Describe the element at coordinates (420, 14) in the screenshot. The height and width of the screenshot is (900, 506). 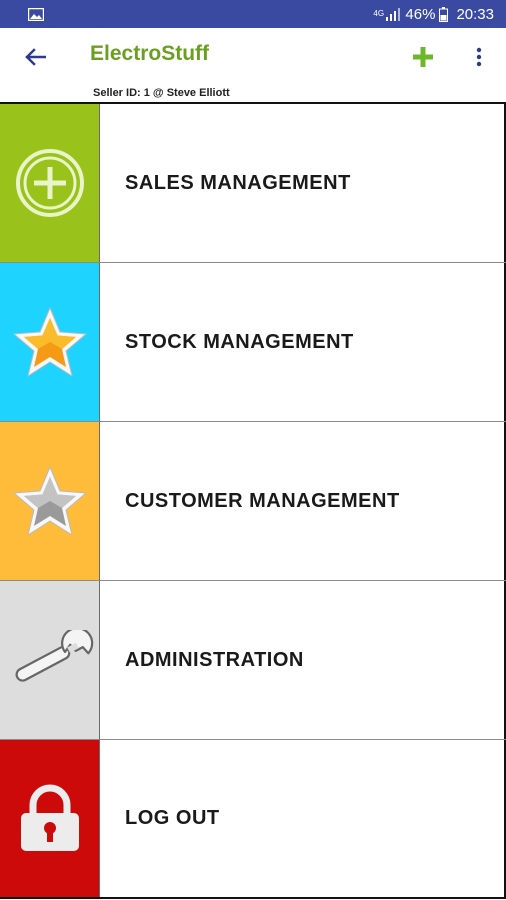
I see `battery-percent: 46%` at that location.